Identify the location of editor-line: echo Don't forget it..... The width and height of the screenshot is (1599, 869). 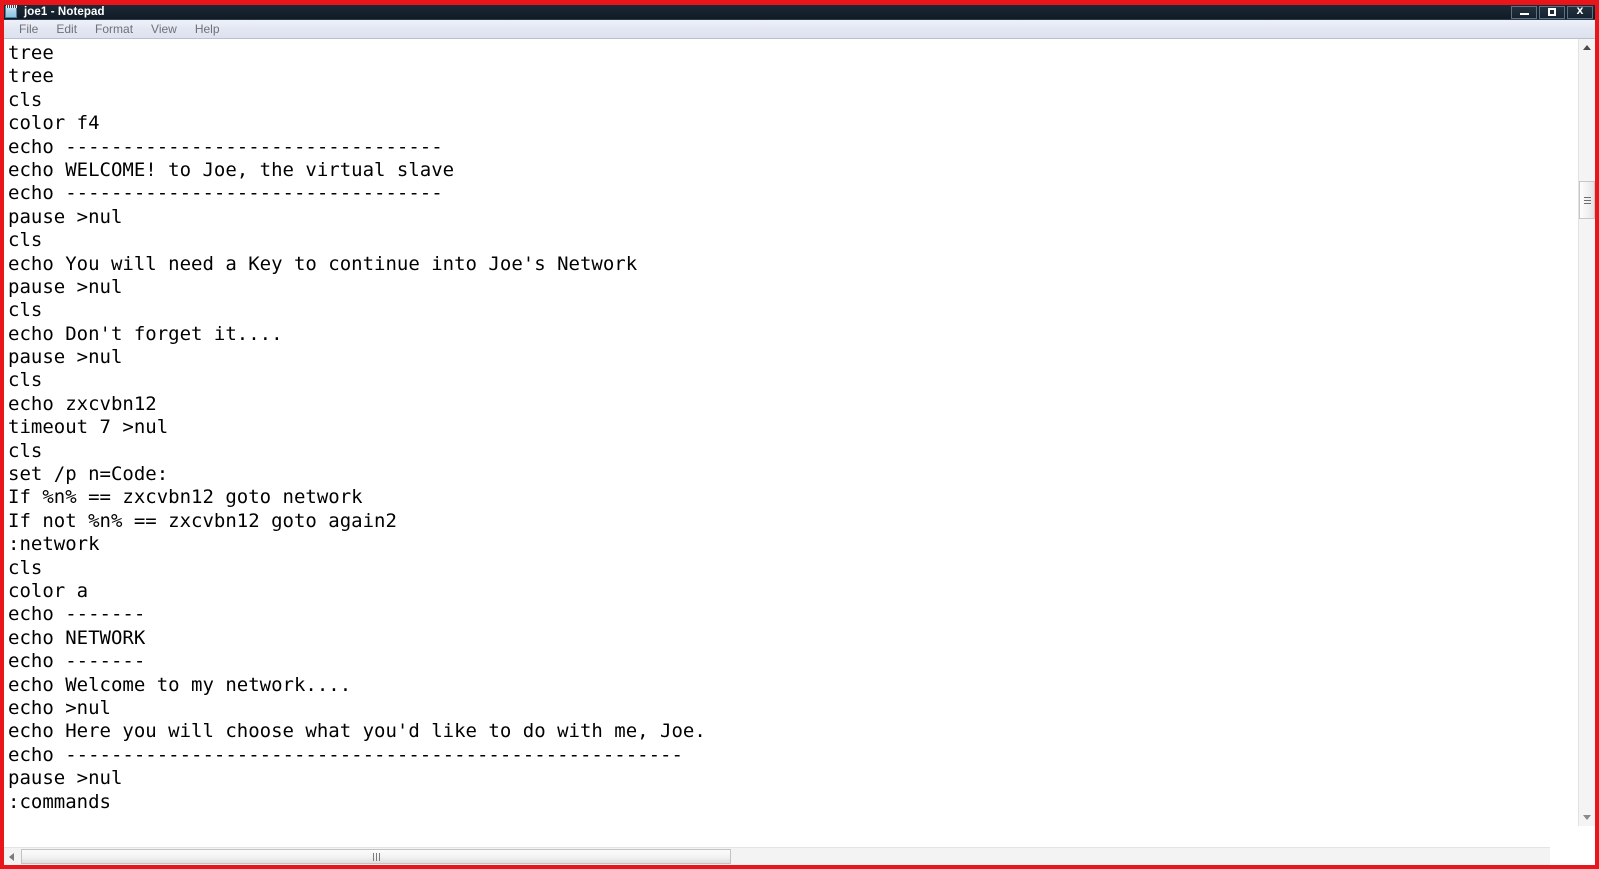
(145, 333).